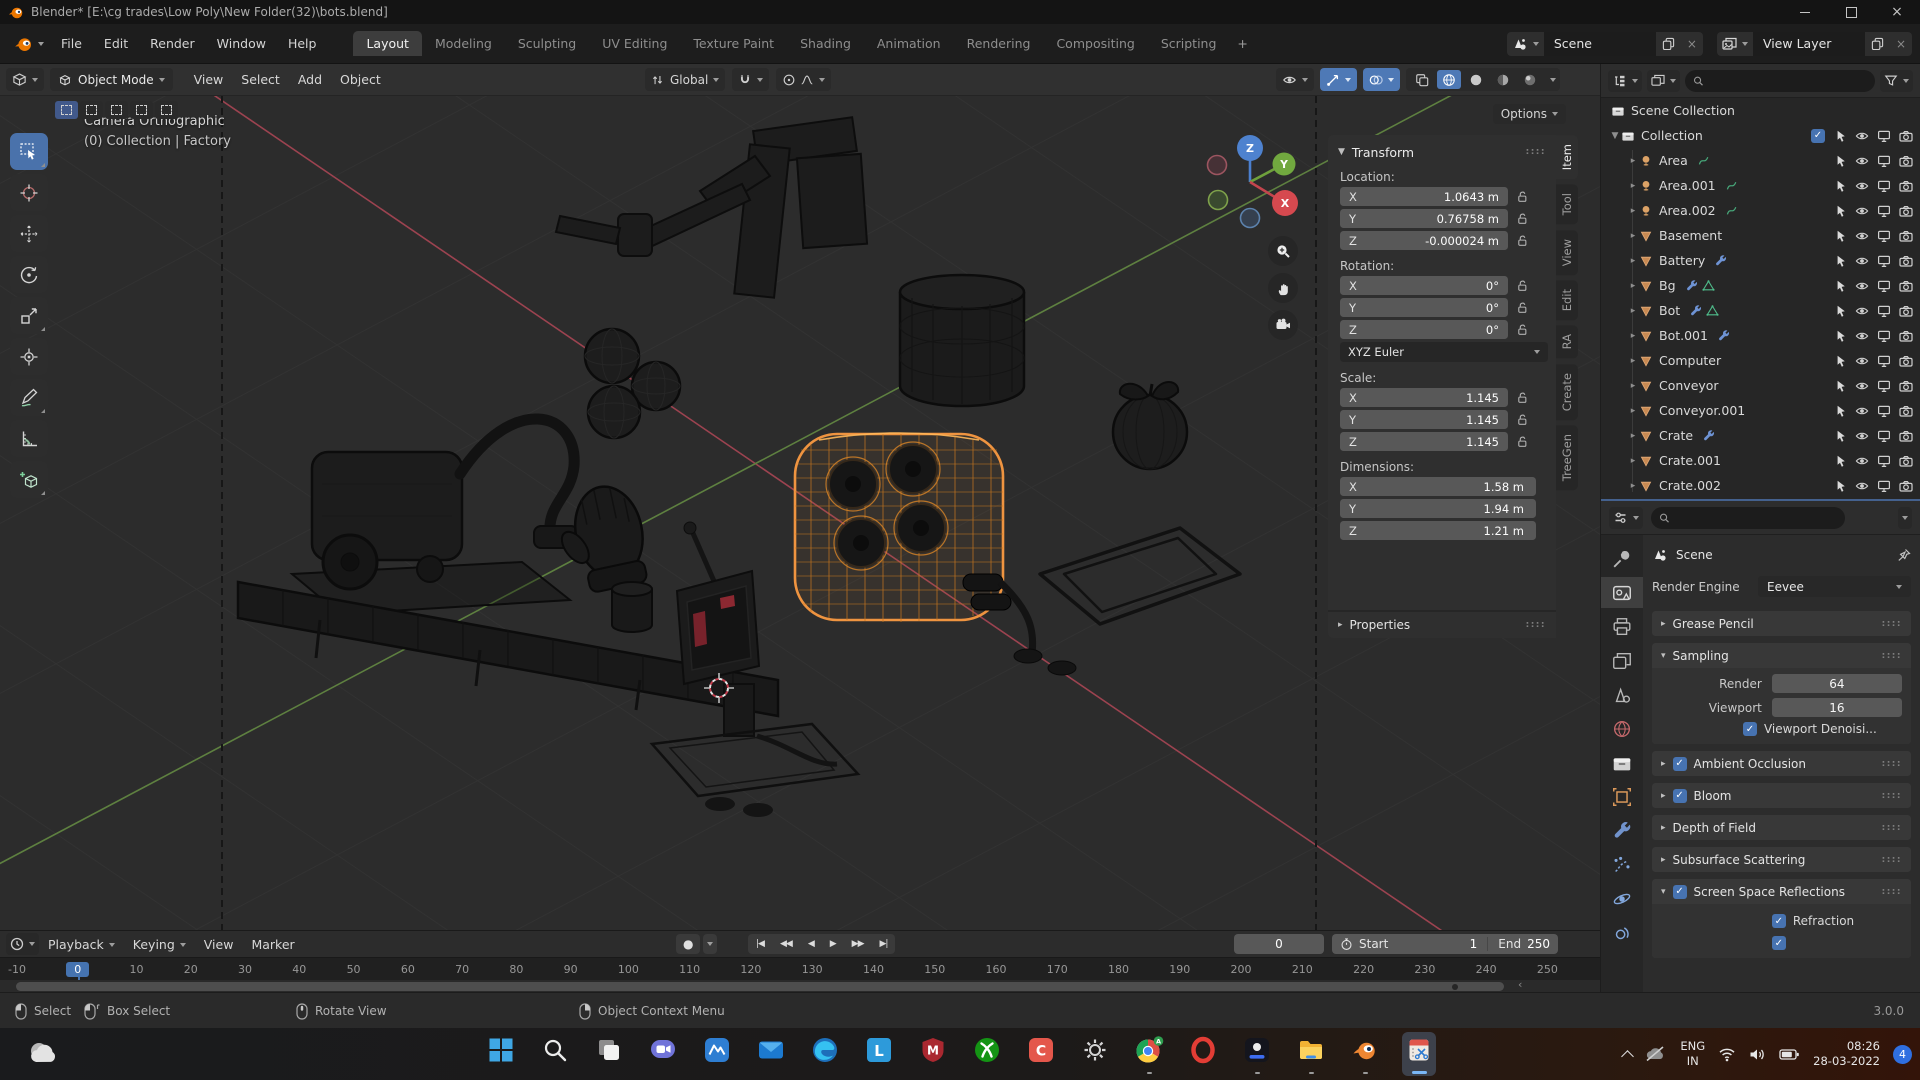  Describe the element at coordinates (1760, 160) in the screenshot. I see `outliner-row: ▸ Area` at that location.